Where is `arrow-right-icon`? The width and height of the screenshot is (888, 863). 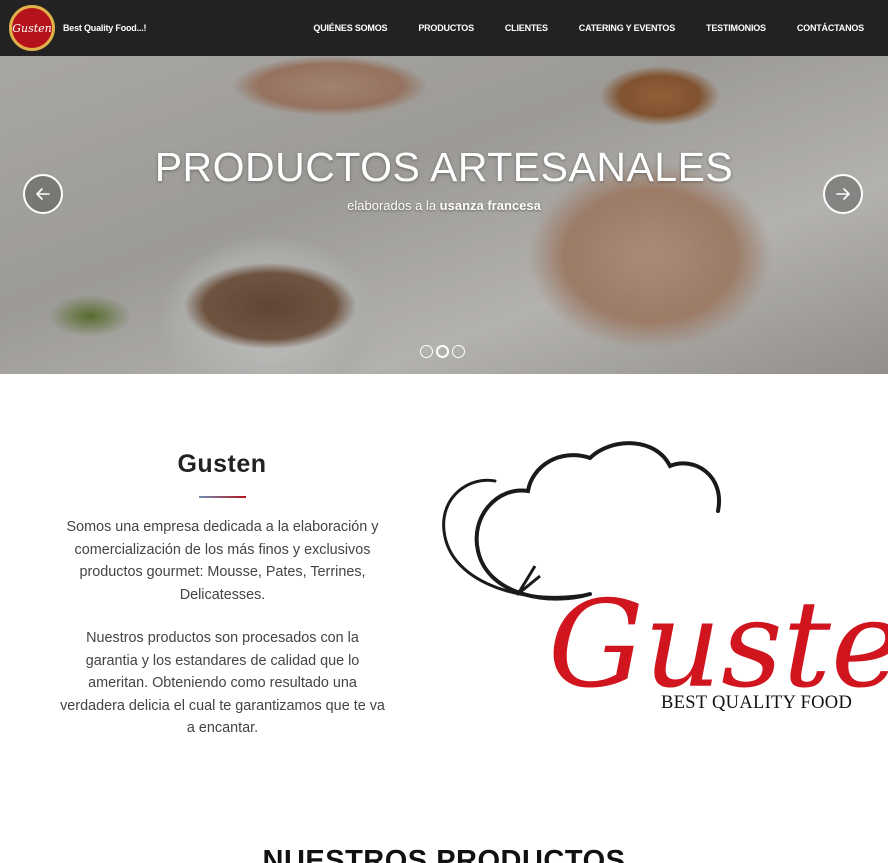
arrow-right-icon is located at coordinates (843, 194).